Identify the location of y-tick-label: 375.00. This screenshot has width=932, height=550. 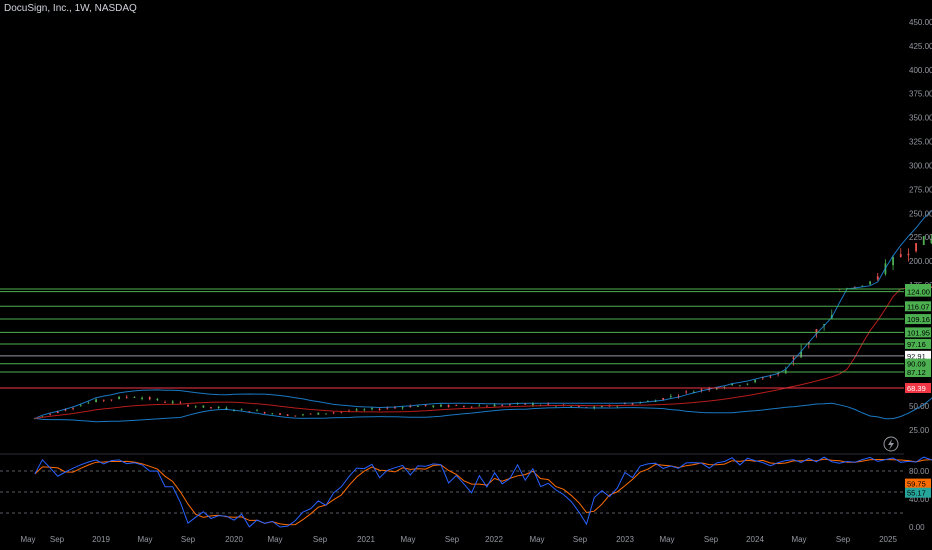
(920, 94).